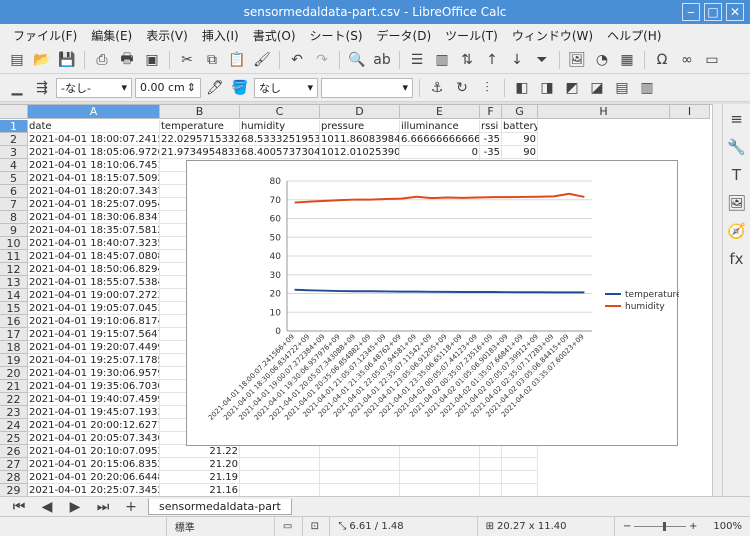 This screenshot has height=536, width=750. Describe the element at coordinates (94, 334) in the screenshot. I see `cell: 2021-04-01 19:15:07.564715+09` at that location.